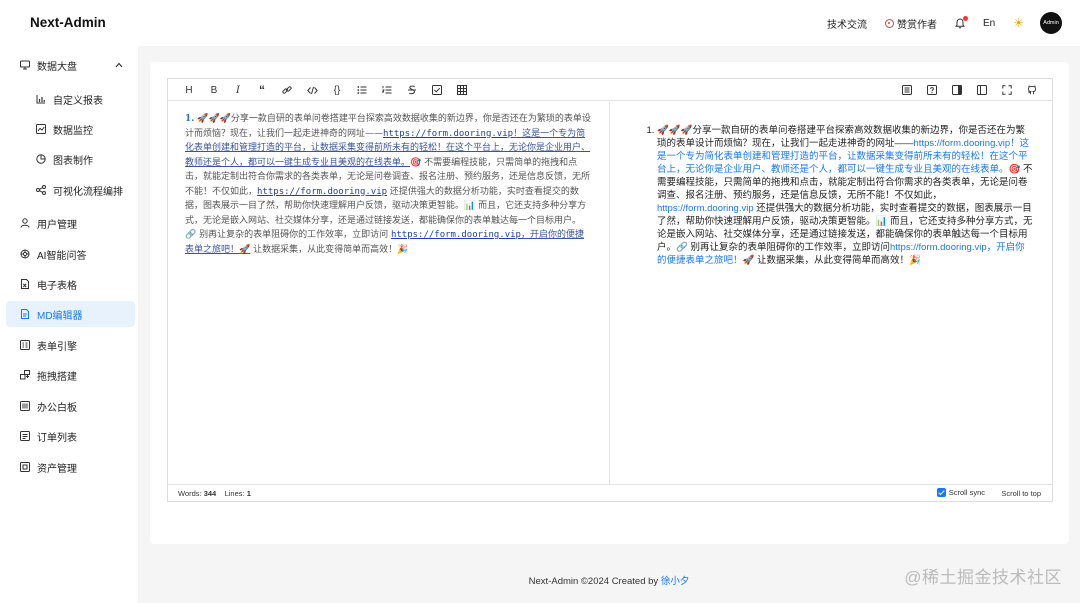 This screenshot has width=1080, height=603. I want to click on sidebar-item-label: 用户管理, so click(57, 225).